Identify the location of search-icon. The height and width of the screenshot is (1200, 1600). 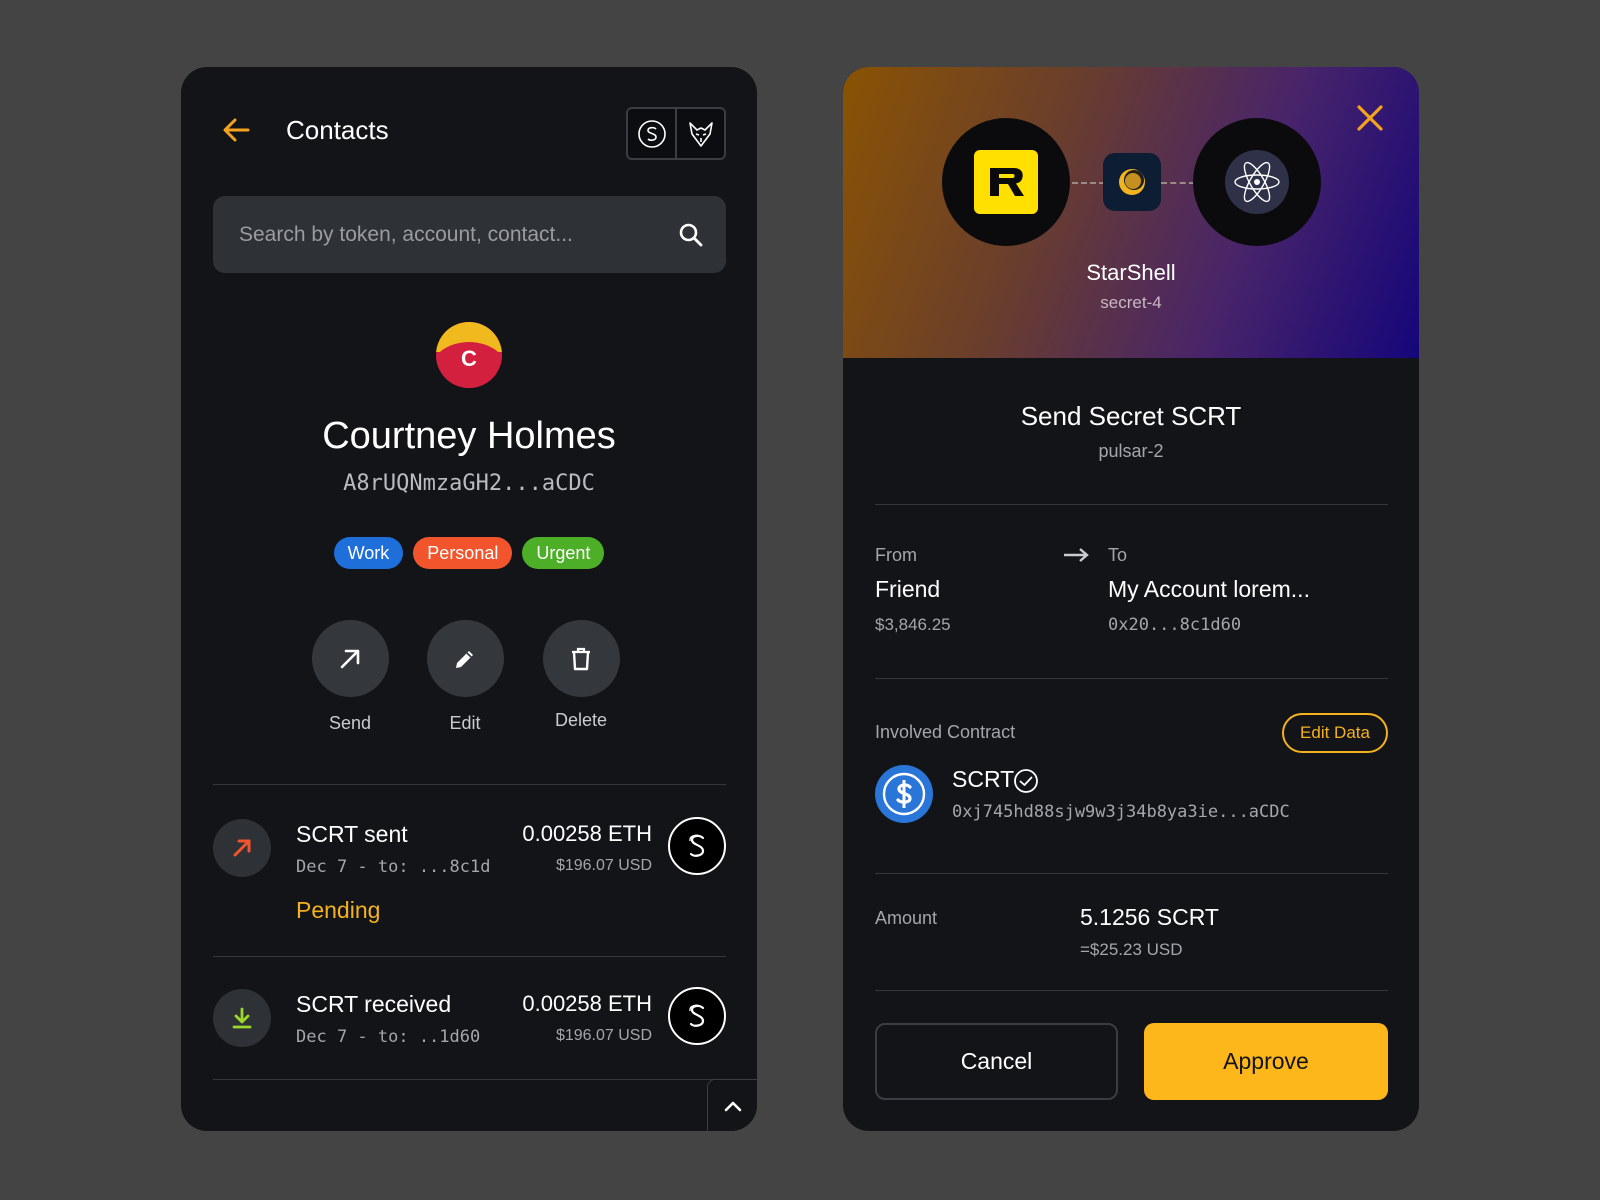
(691, 235).